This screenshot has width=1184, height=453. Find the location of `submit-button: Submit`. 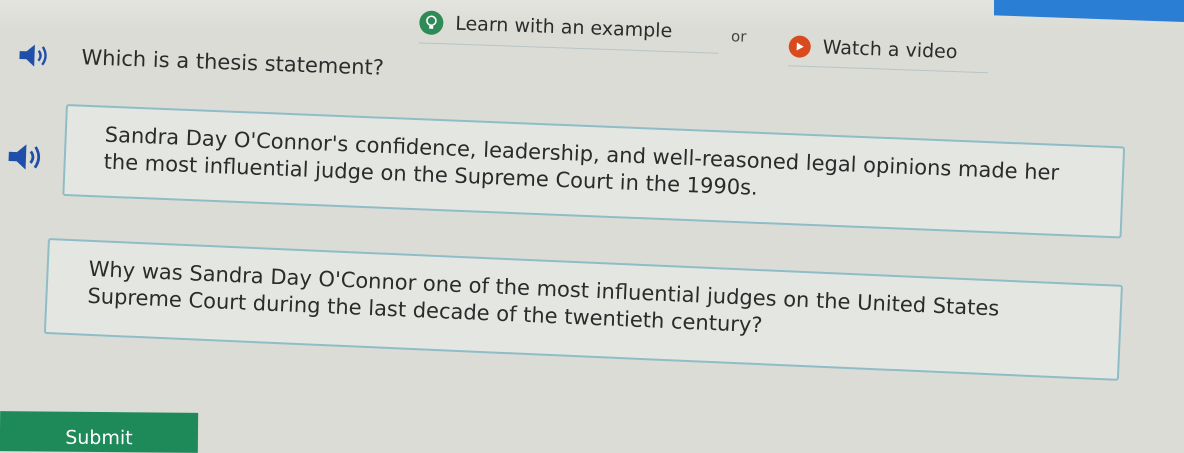

submit-button: Submit is located at coordinates (99, 432).